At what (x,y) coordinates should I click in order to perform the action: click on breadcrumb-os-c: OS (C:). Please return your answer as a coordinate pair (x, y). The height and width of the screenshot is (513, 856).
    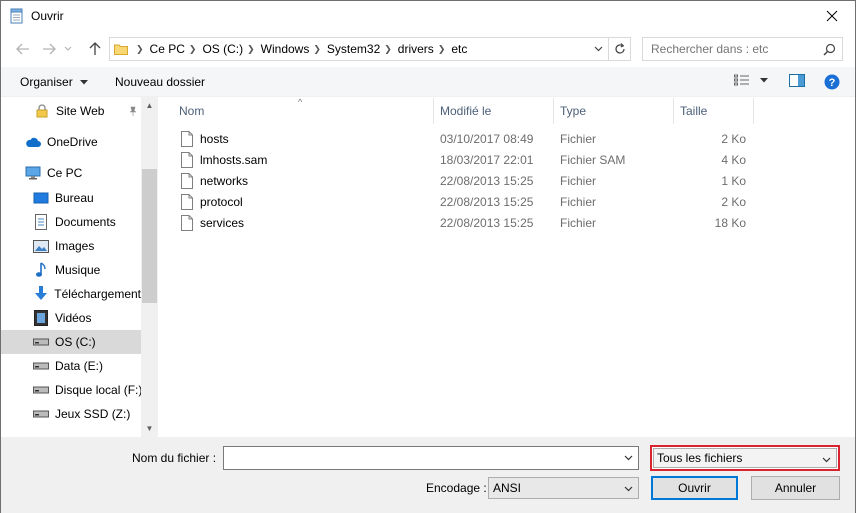
    Looking at the image, I should click on (222, 49).